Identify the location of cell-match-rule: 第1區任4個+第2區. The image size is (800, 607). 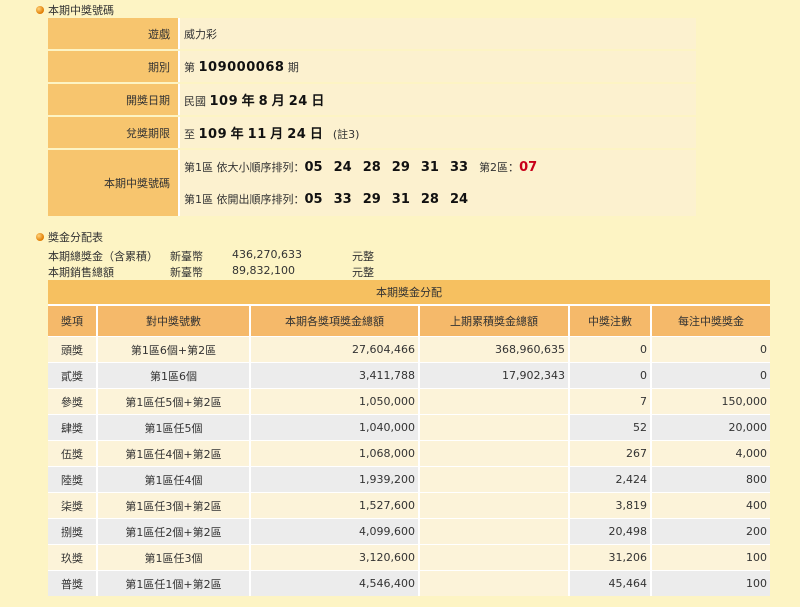
(174, 453).